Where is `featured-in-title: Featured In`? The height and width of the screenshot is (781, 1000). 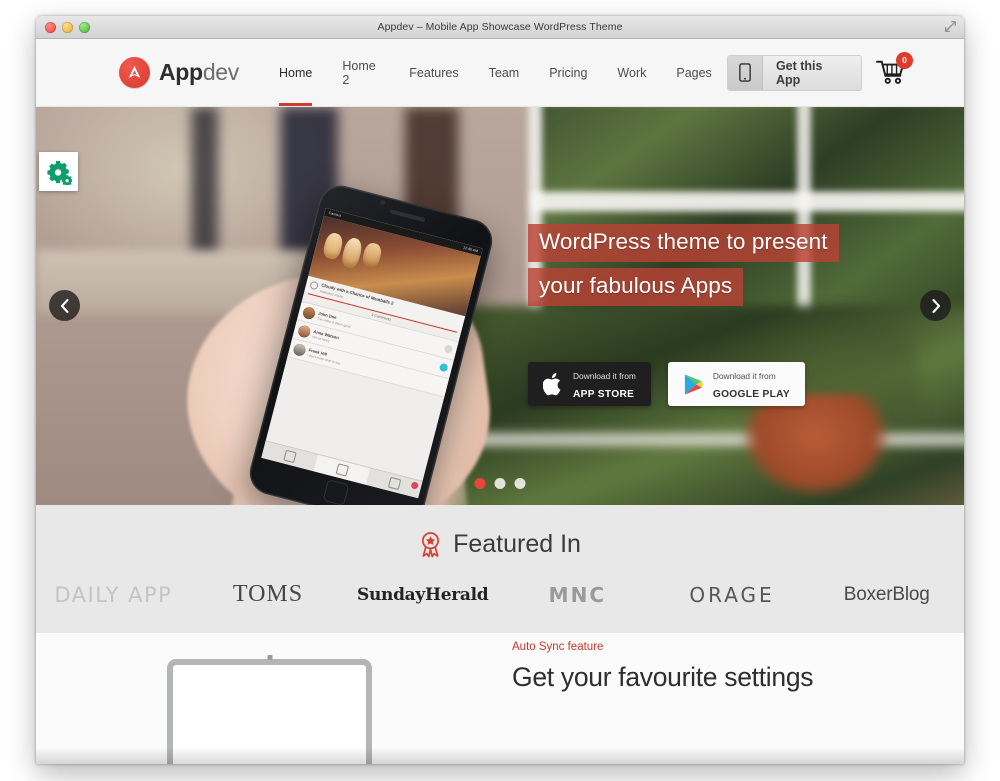
featured-in-title: Featured In is located at coordinates (517, 544).